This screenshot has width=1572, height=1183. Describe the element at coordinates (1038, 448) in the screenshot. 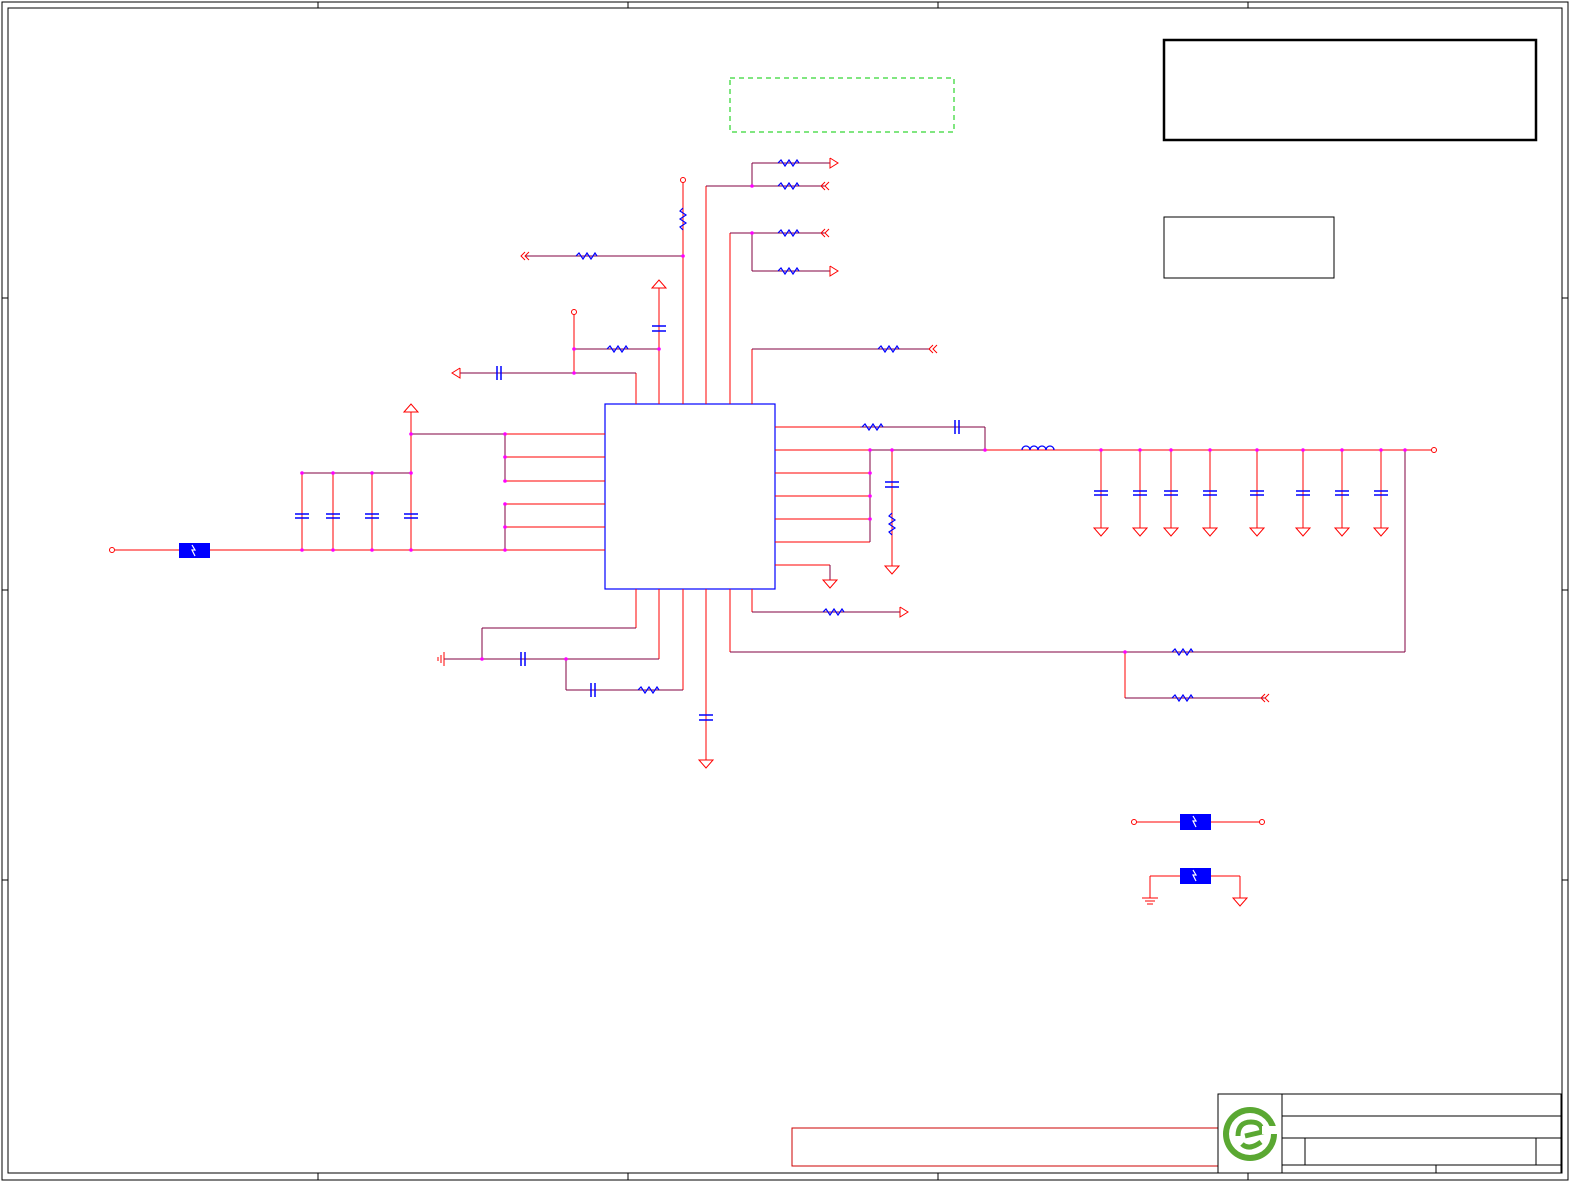

I see `inductor-icon` at that location.